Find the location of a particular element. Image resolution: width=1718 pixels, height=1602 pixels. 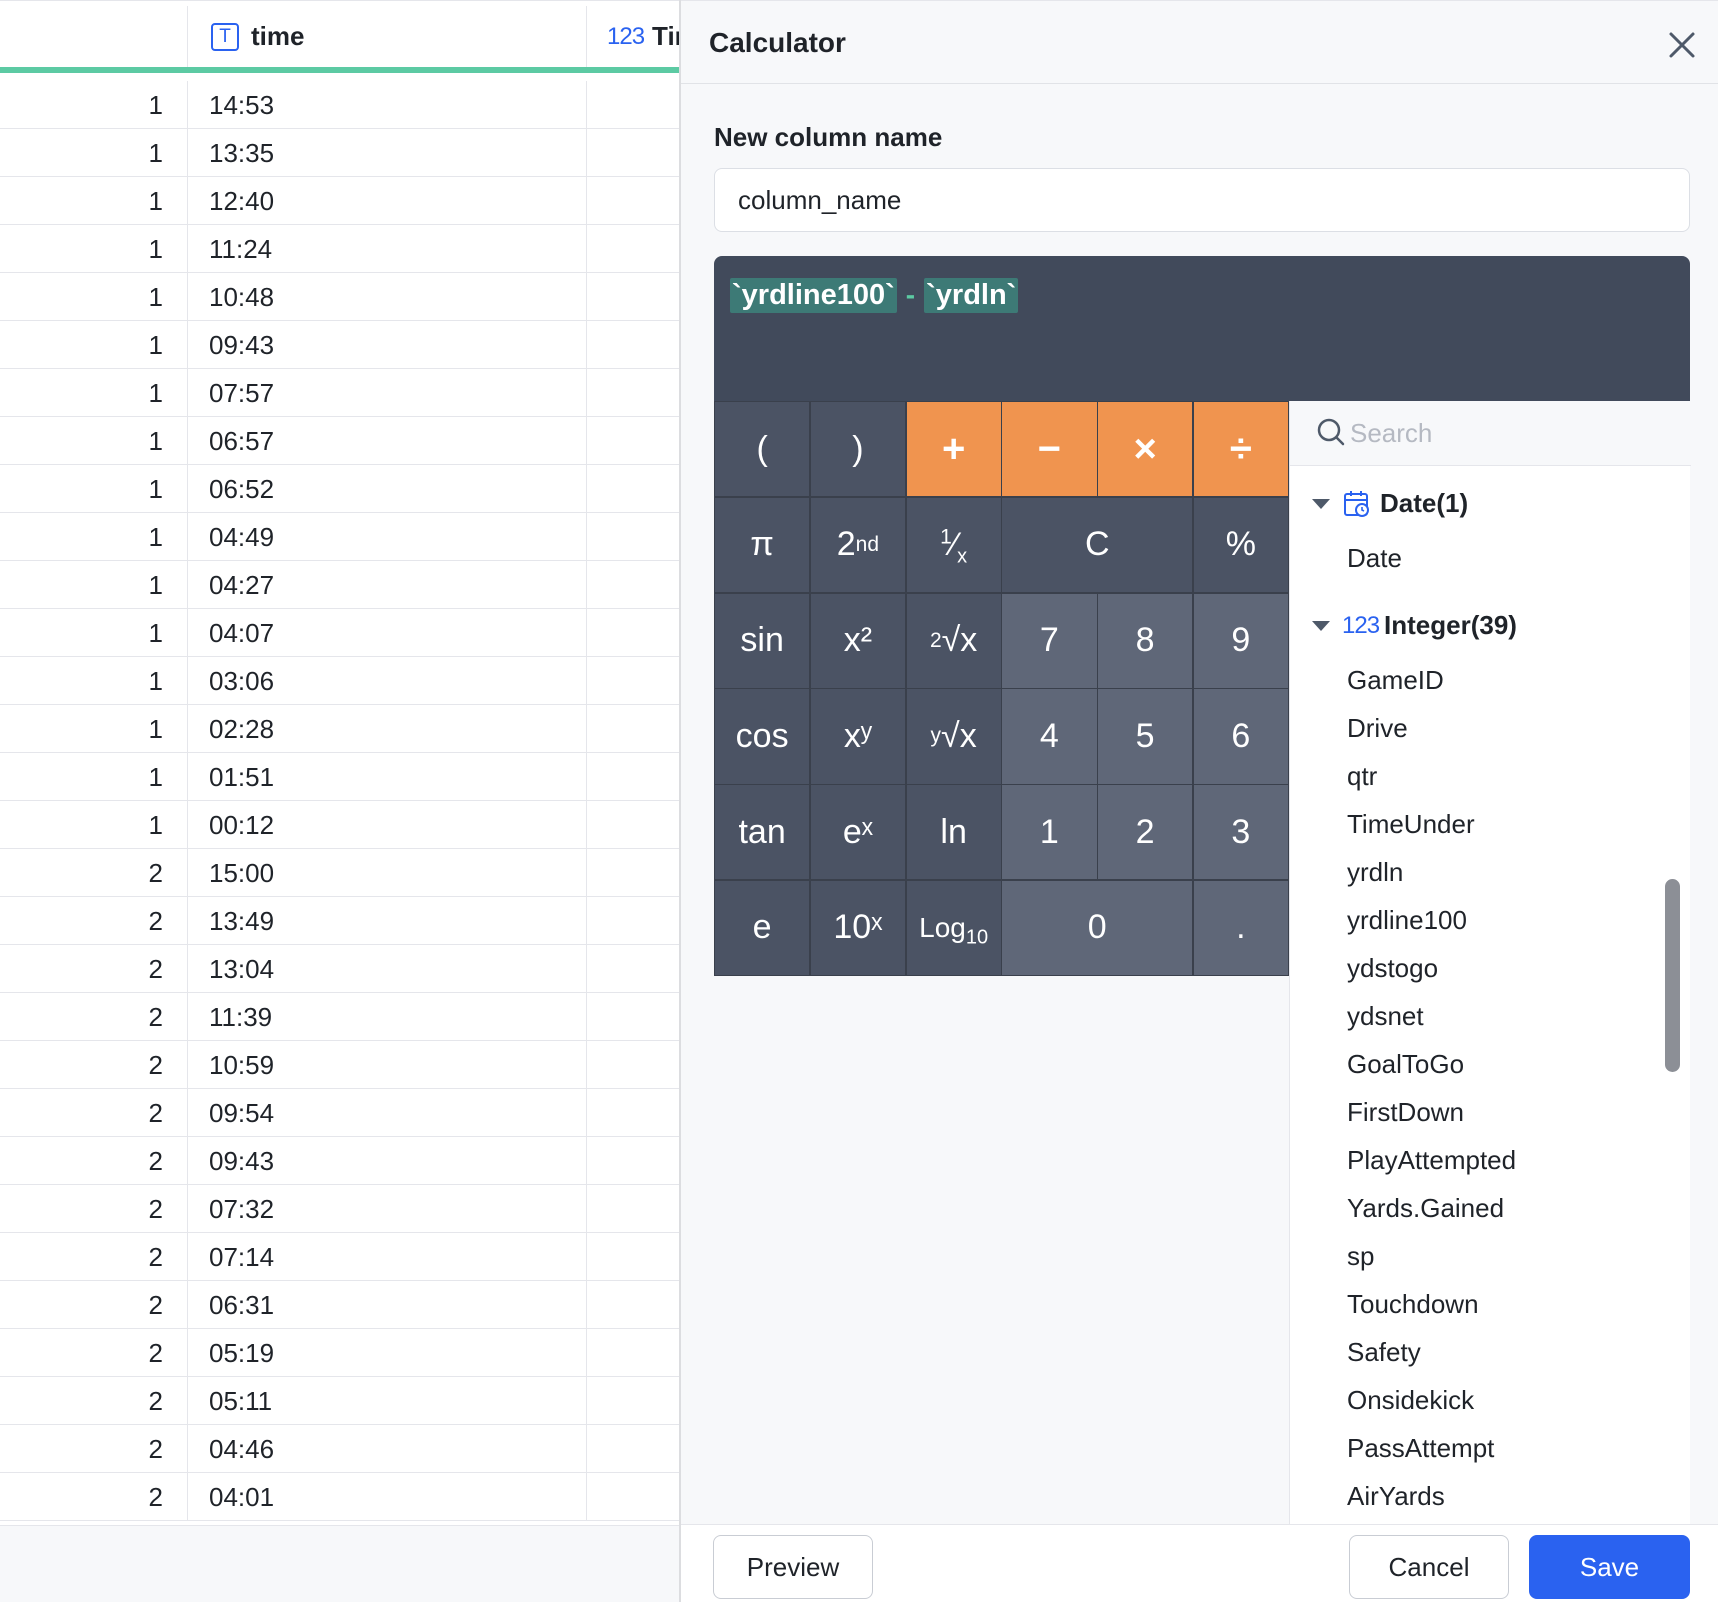

key-percent: % is located at coordinates (1240, 544).